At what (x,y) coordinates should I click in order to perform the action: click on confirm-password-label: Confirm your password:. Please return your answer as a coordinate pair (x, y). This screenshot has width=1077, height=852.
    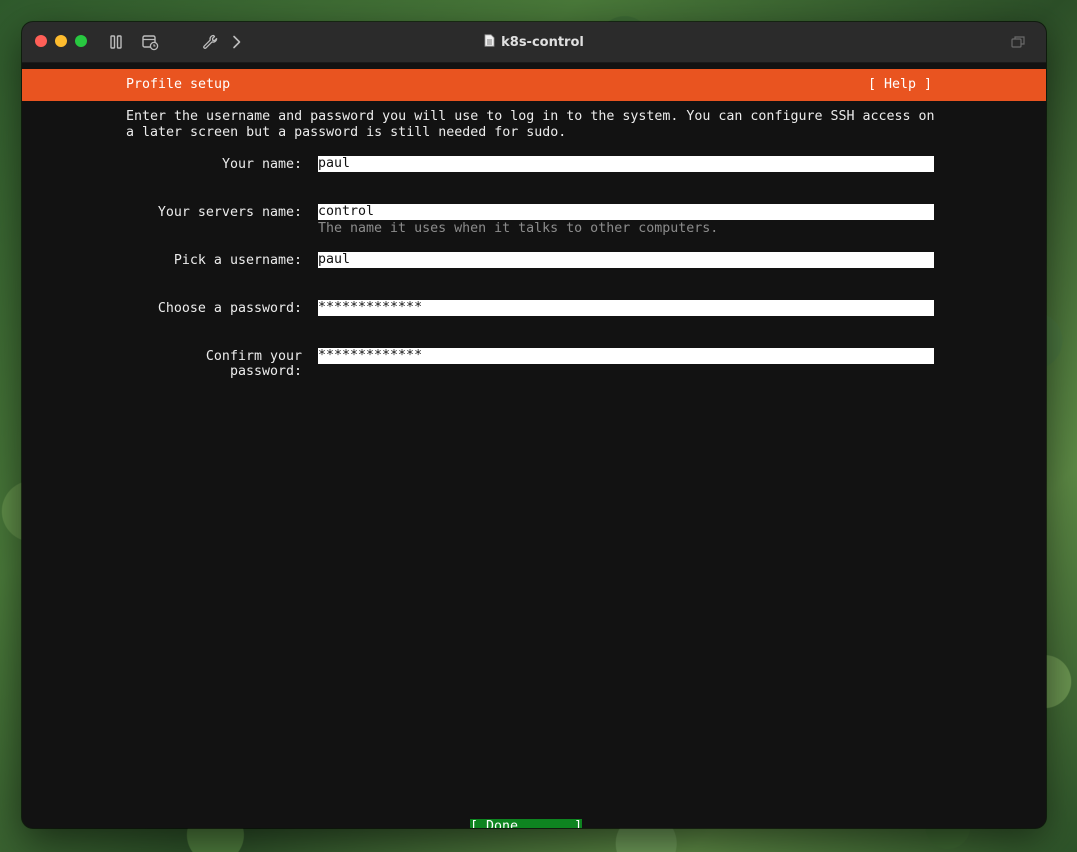
    Looking at the image, I should click on (253, 364).